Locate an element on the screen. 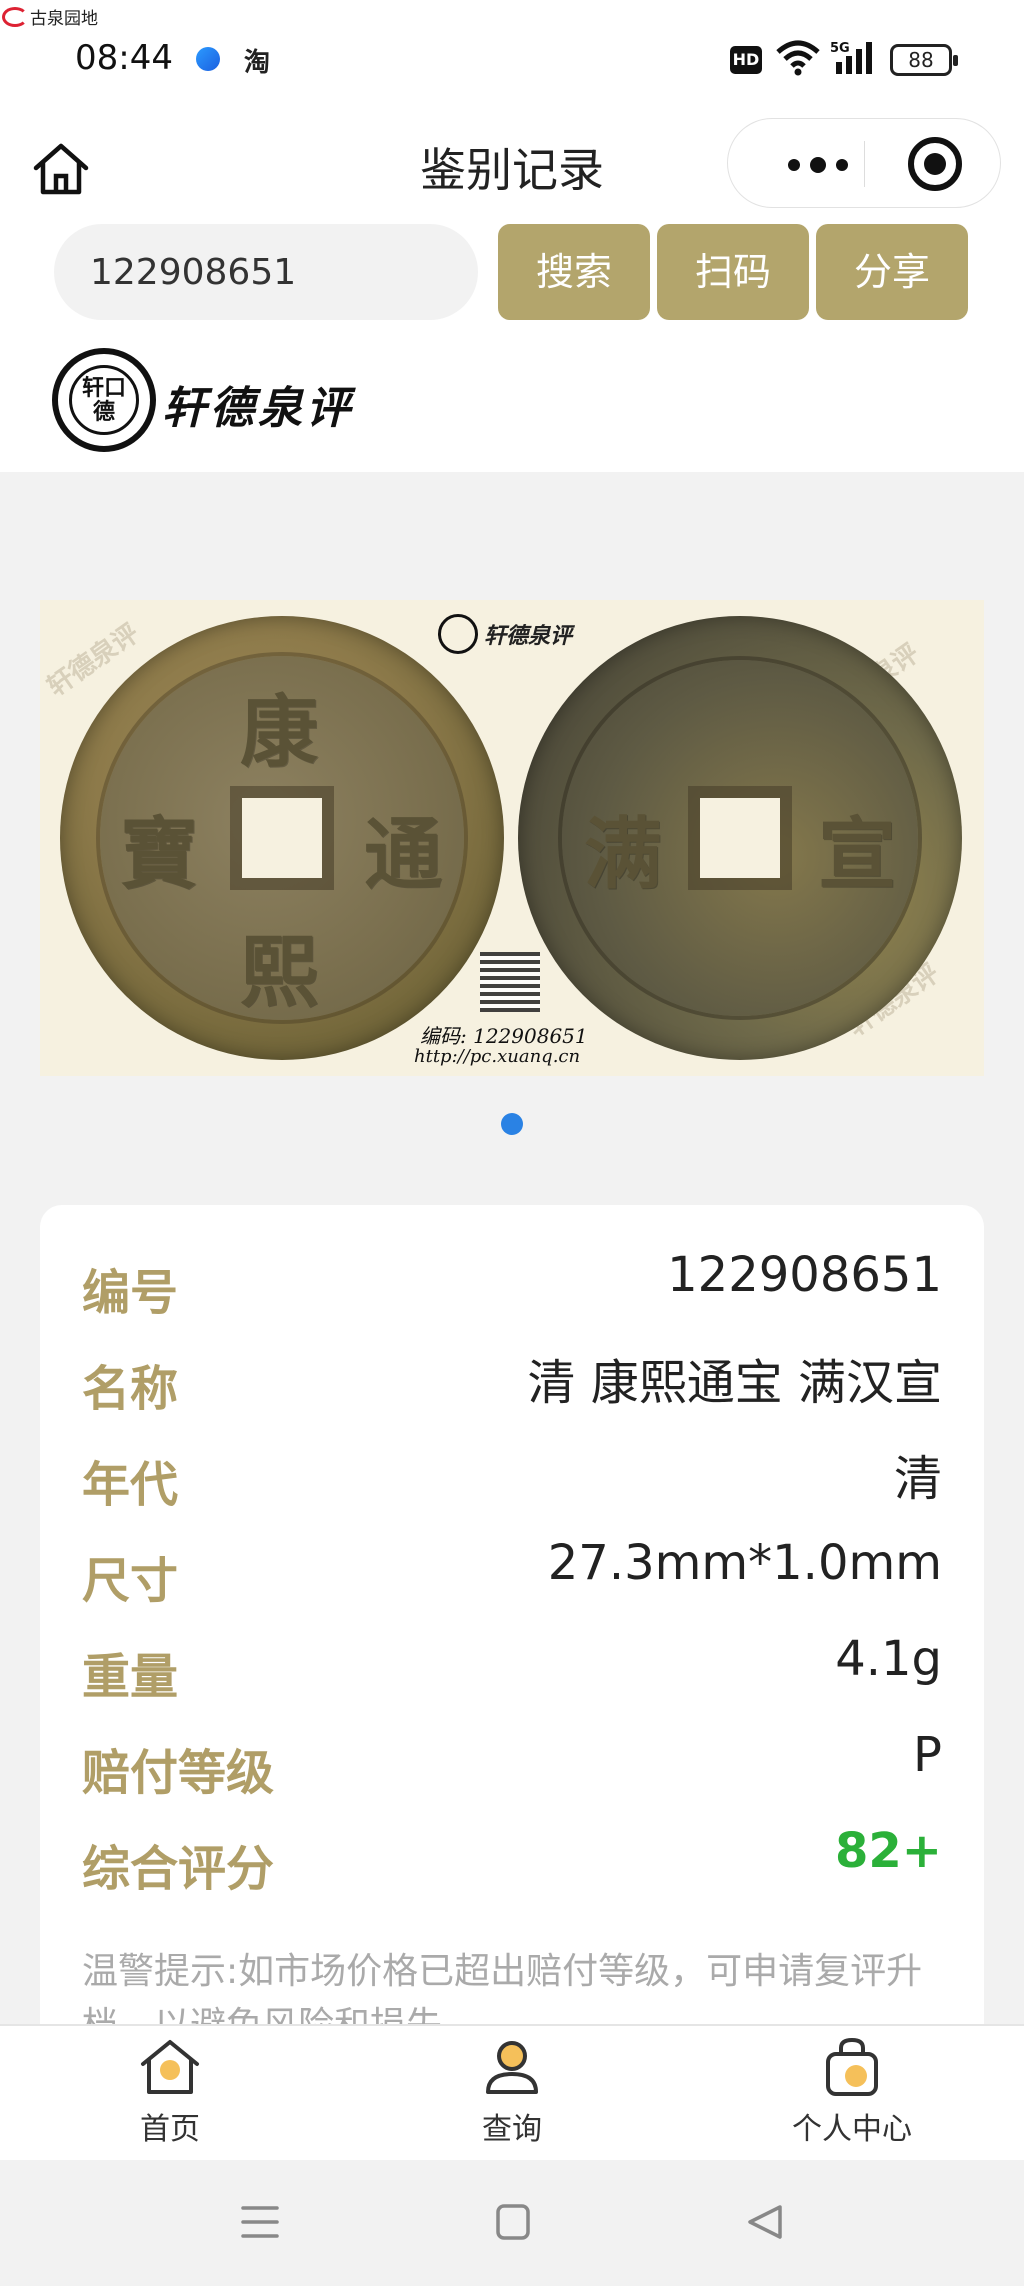 This screenshot has width=1024, height=2286. detail-row-weight: 重量 4.1g is located at coordinates (512, 1665).